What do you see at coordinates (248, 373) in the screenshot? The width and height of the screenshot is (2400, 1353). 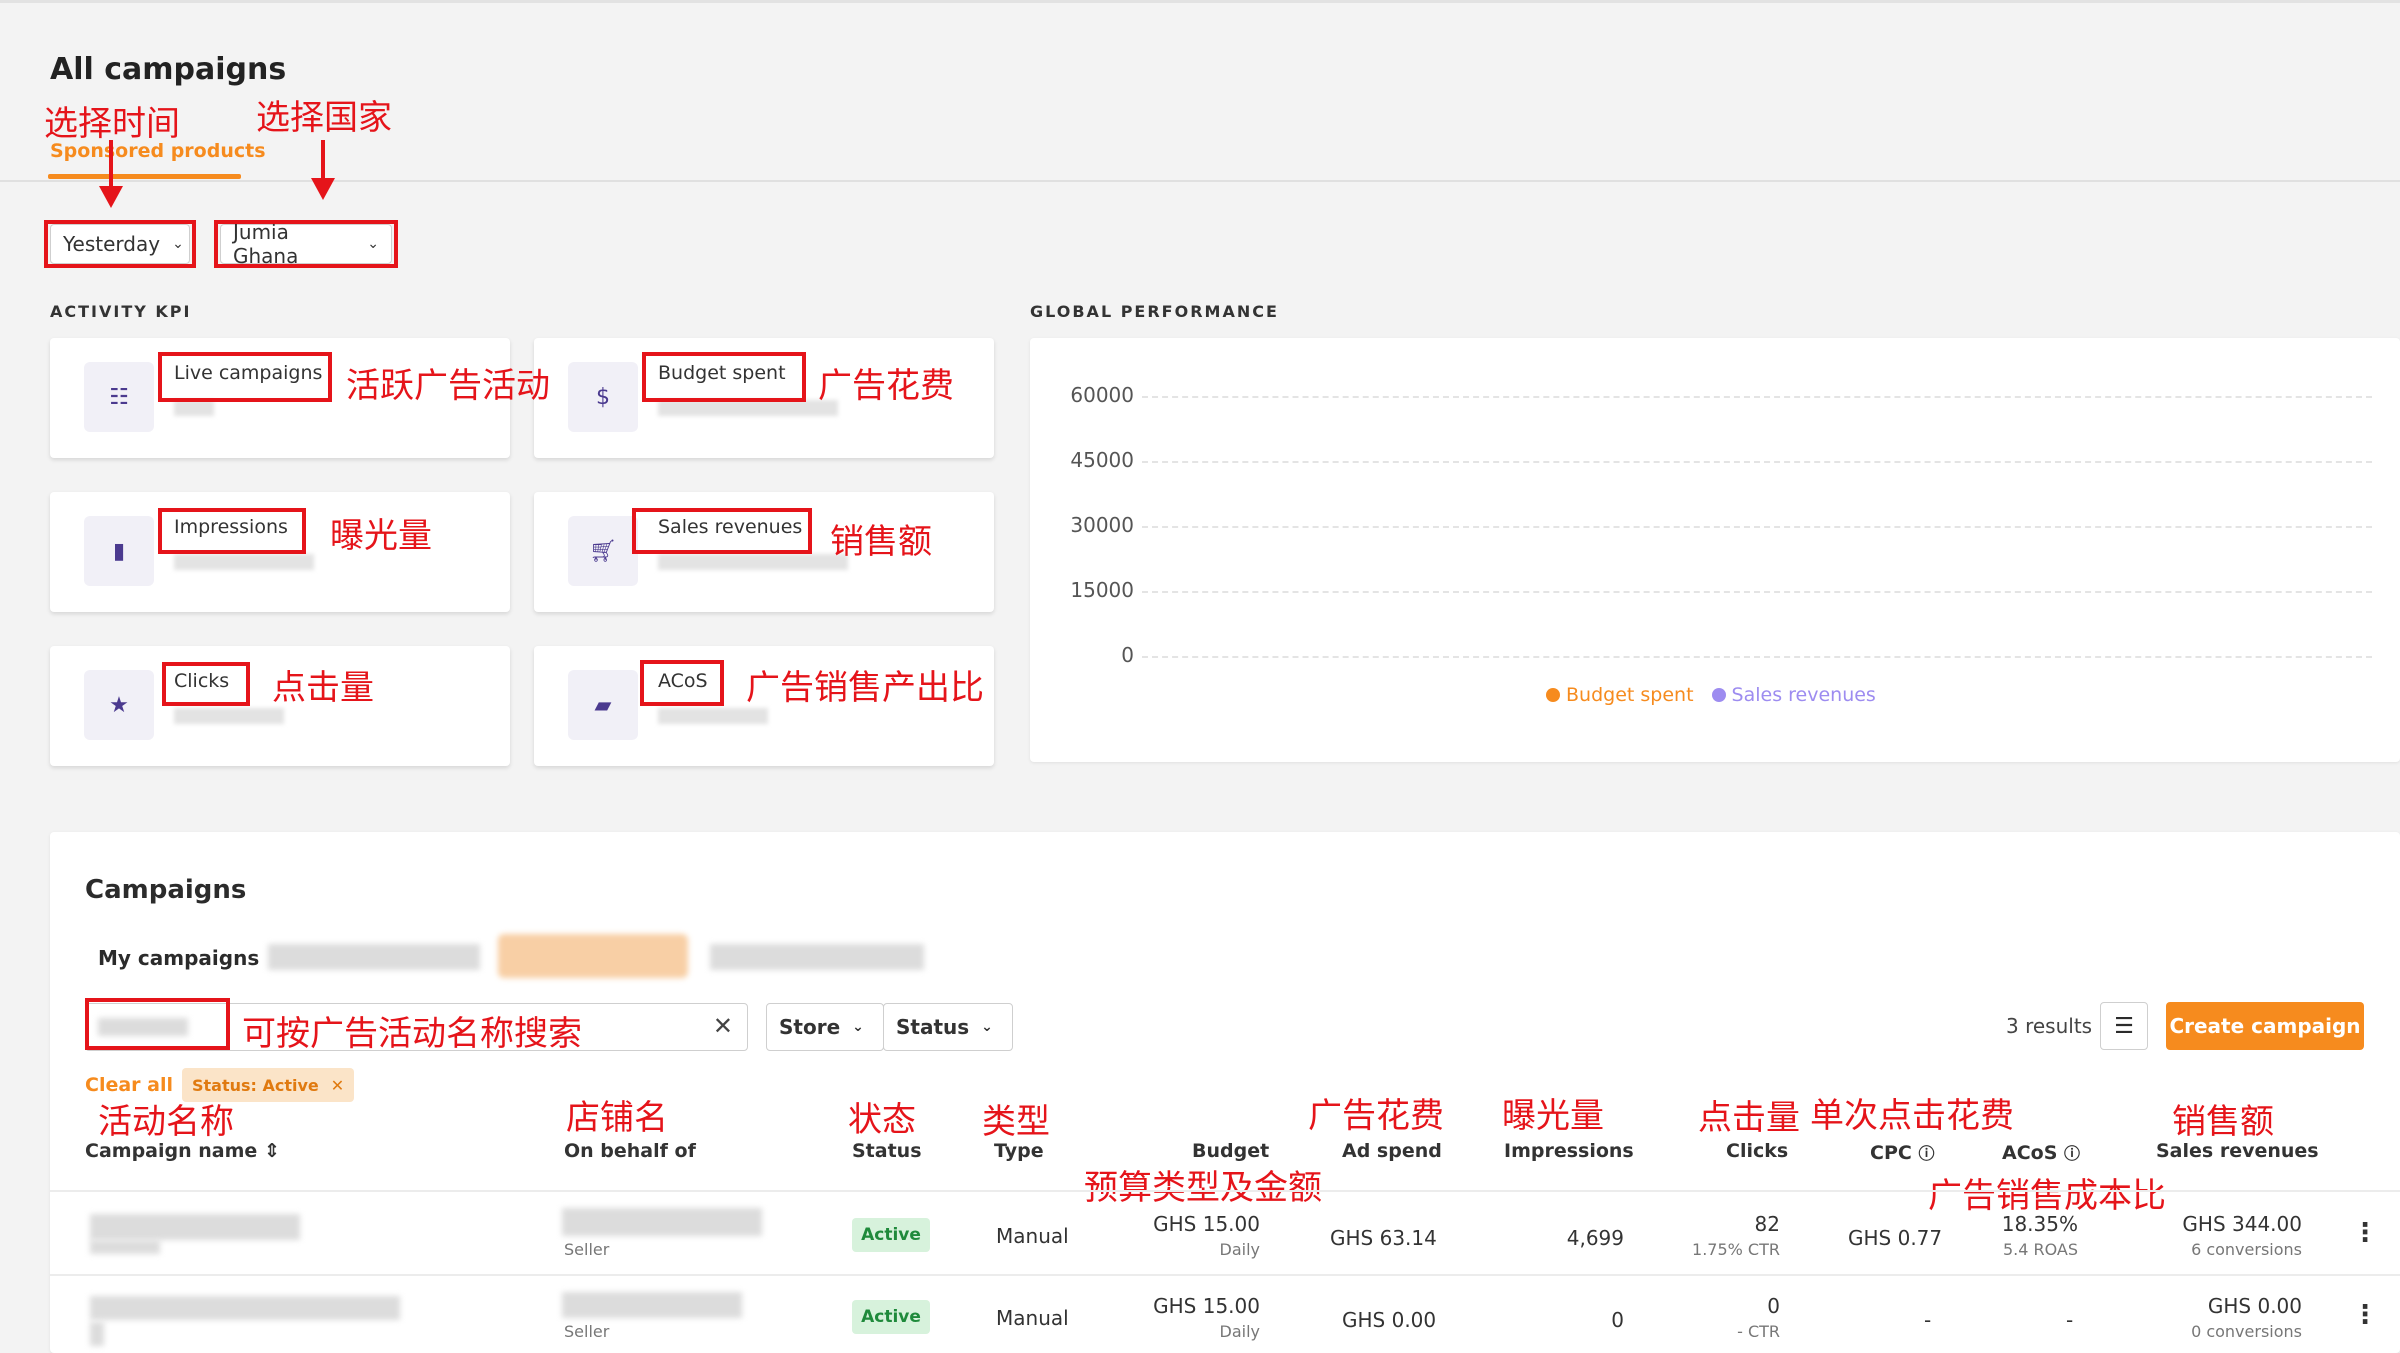 I see `kpi-label: Live campaigns` at bounding box center [248, 373].